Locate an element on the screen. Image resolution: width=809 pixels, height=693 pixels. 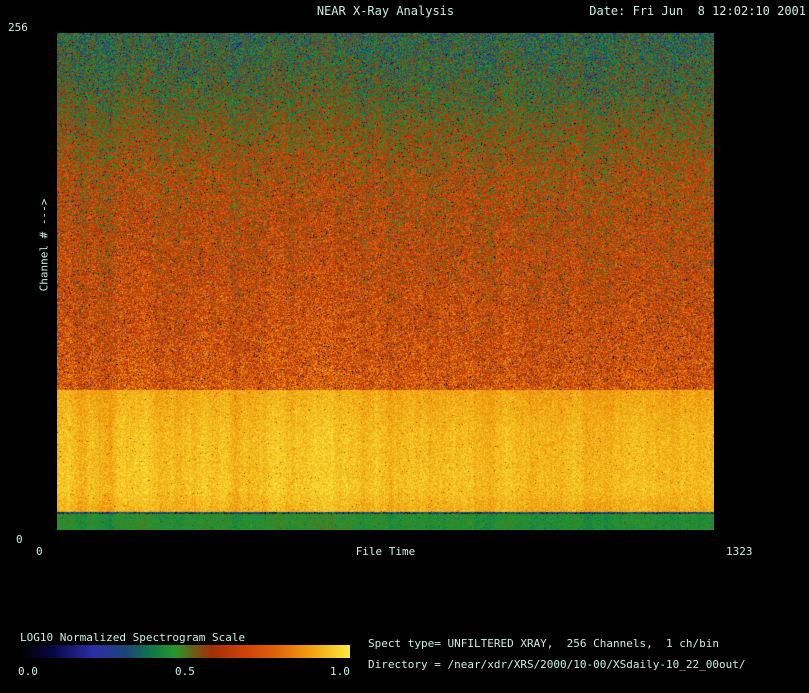
colorbar-tick-mid: 0.5 is located at coordinates (185, 671).